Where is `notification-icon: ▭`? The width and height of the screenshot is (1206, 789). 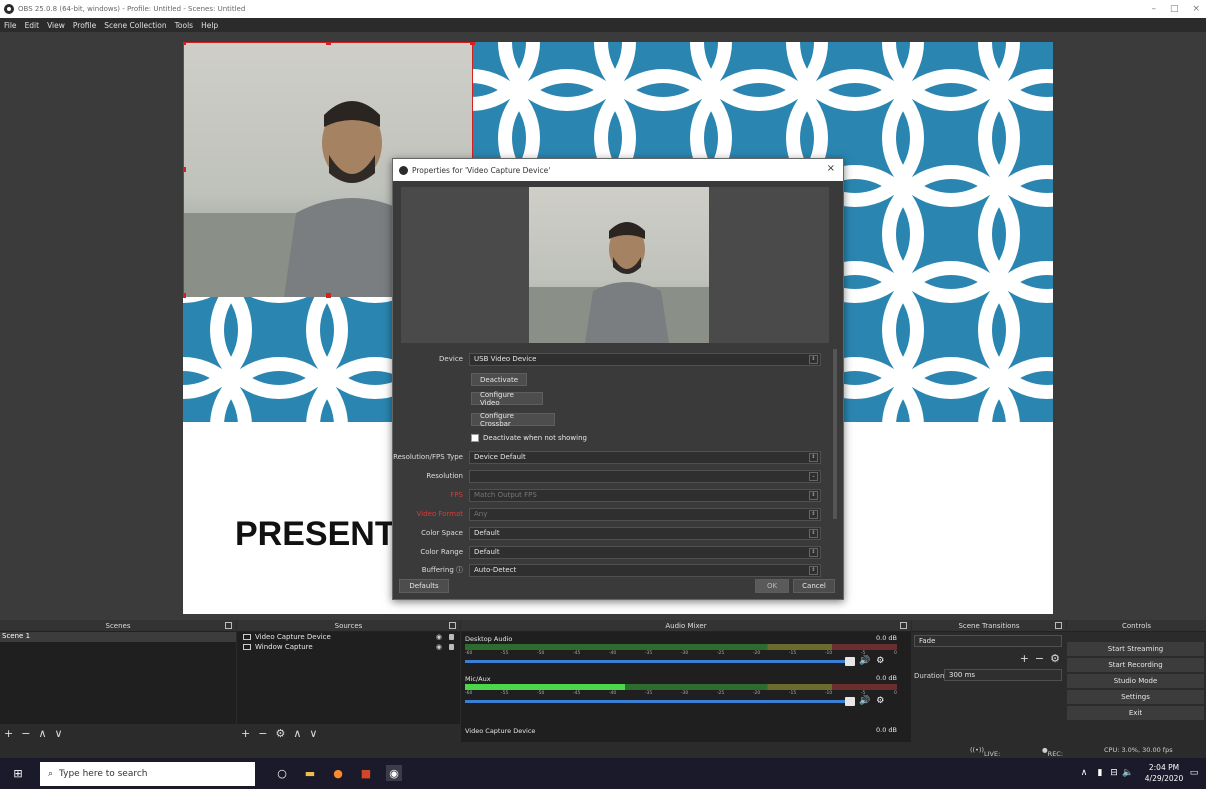 notification-icon: ▭ is located at coordinates (1194, 773).